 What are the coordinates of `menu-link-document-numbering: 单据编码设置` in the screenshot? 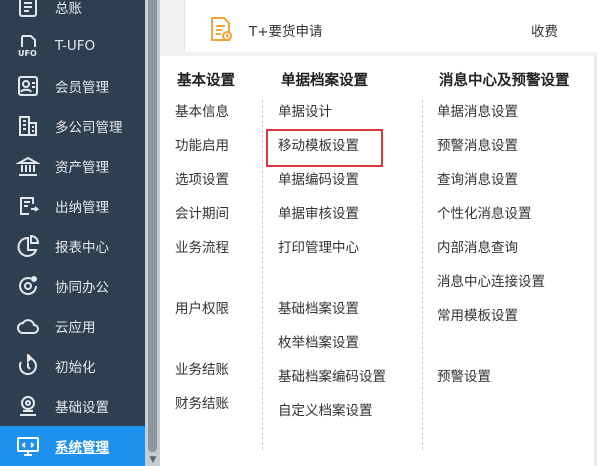 It's located at (318, 180).